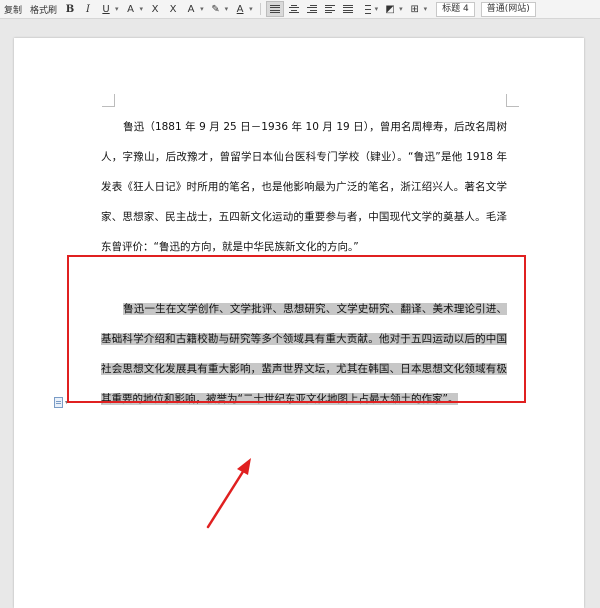 The image size is (600, 608). Describe the element at coordinates (226, 498) in the screenshot. I see `arrow-shaft` at that location.